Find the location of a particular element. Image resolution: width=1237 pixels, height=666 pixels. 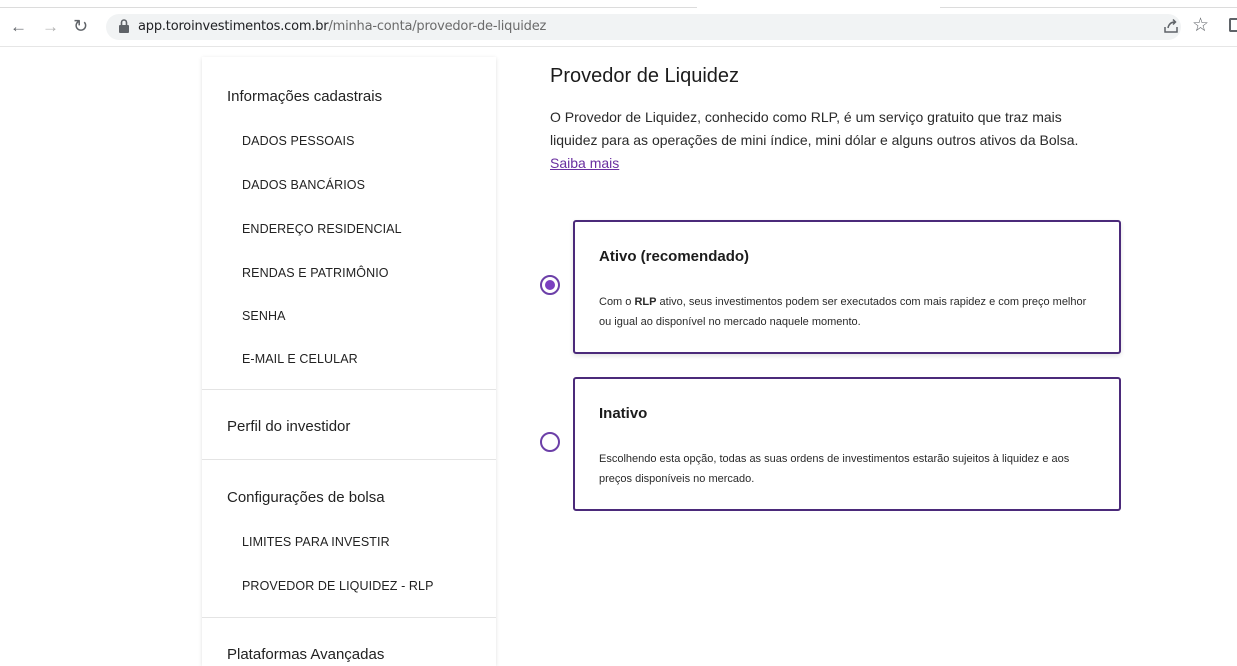

radio-inativo is located at coordinates (550, 442).